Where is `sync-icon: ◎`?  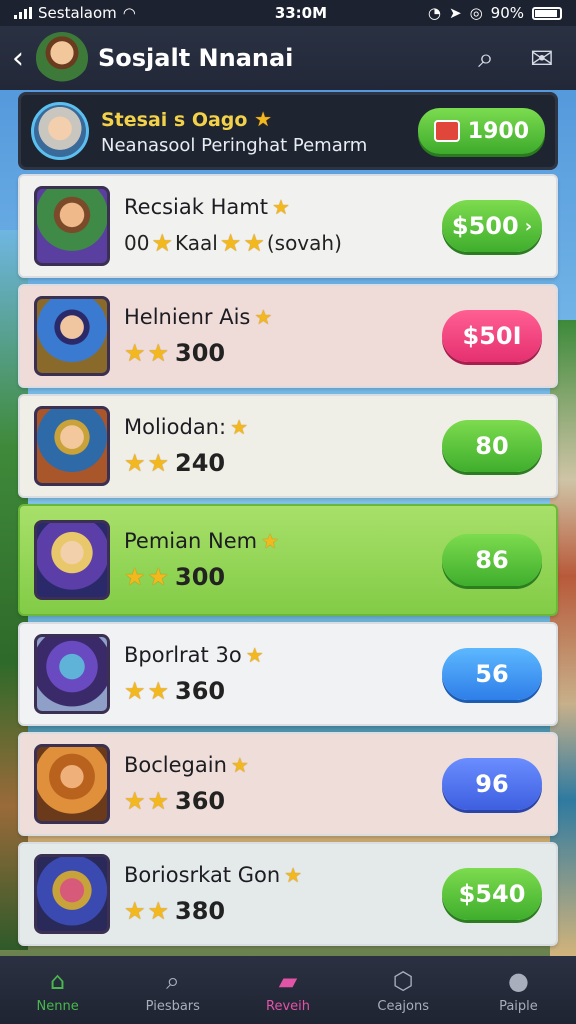
sync-icon: ◎ is located at coordinates (476, 13).